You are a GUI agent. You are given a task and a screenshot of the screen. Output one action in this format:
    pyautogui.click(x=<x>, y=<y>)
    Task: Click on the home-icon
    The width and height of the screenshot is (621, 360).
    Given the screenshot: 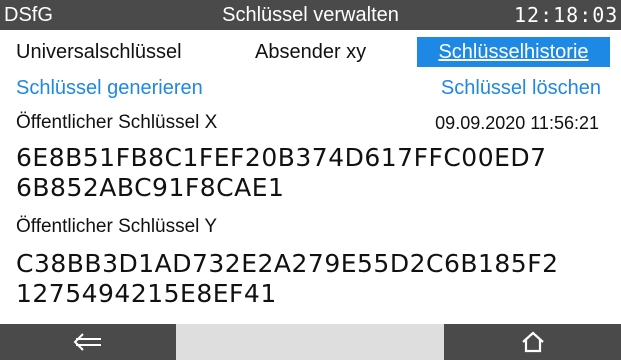 What is the action you would take?
    pyautogui.click(x=532, y=342)
    